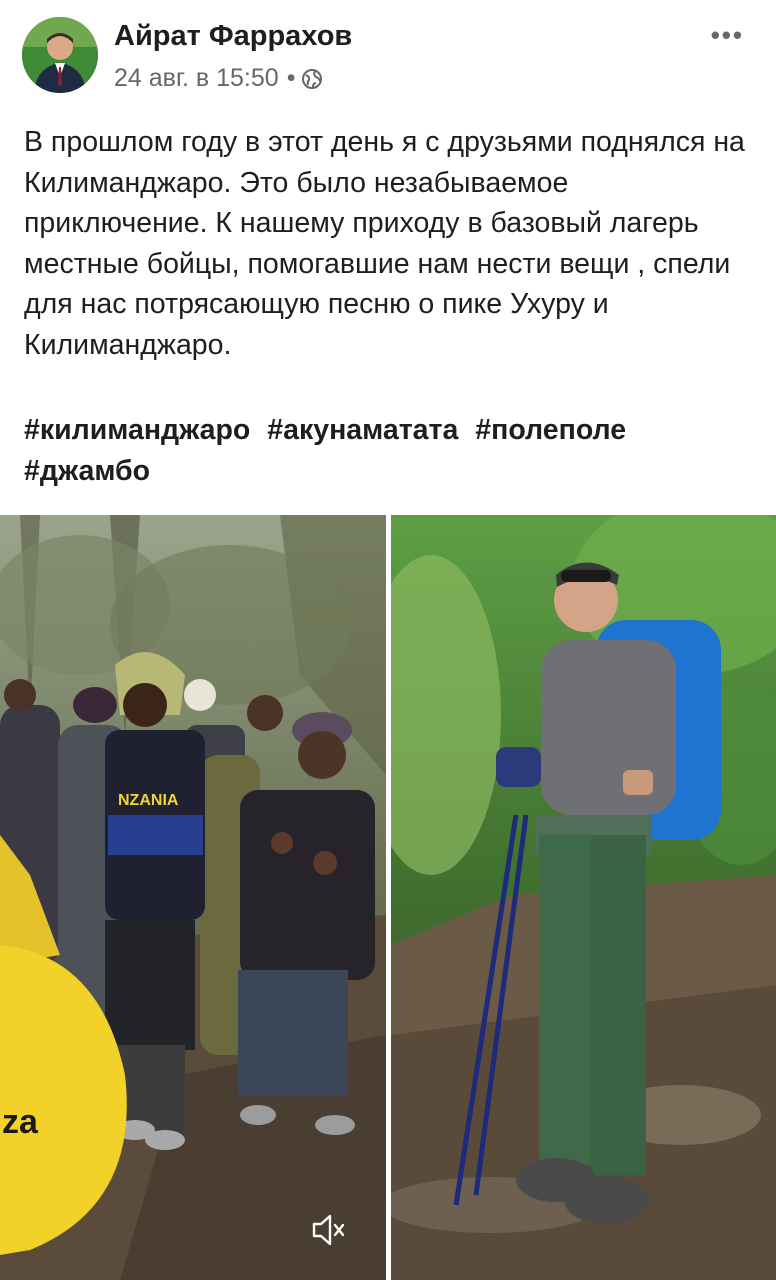 The width and height of the screenshot is (776, 1280). What do you see at coordinates (137, 430) in the screenshot?
I see `hashtag-link: #килиманджаро` at bounding box center [137, 430].